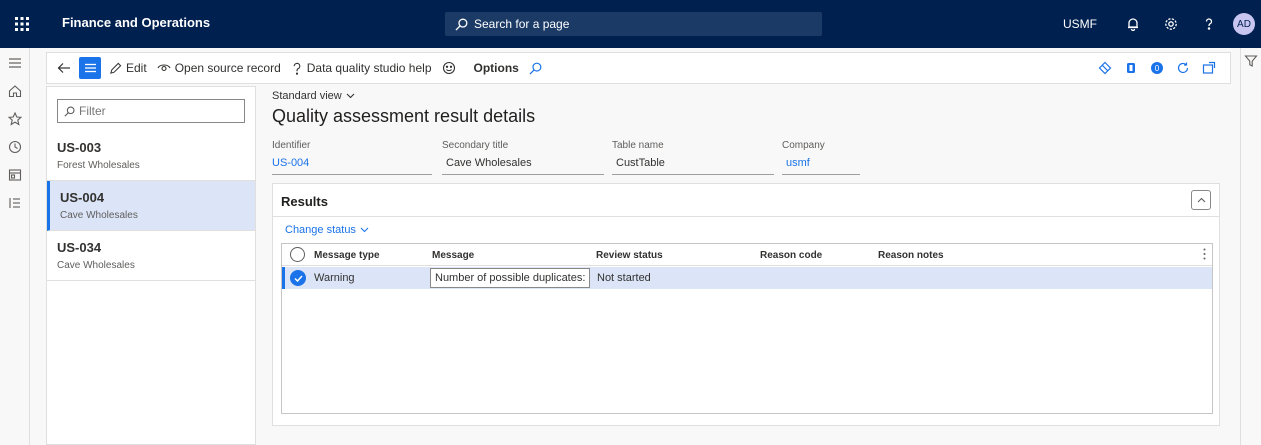 The height and width of the screenshot is (445, 1261). What do you see at coordinates (320, 230) in the screenshot?
I see `change-status-label: Change status` at bounding box center [320, 230].